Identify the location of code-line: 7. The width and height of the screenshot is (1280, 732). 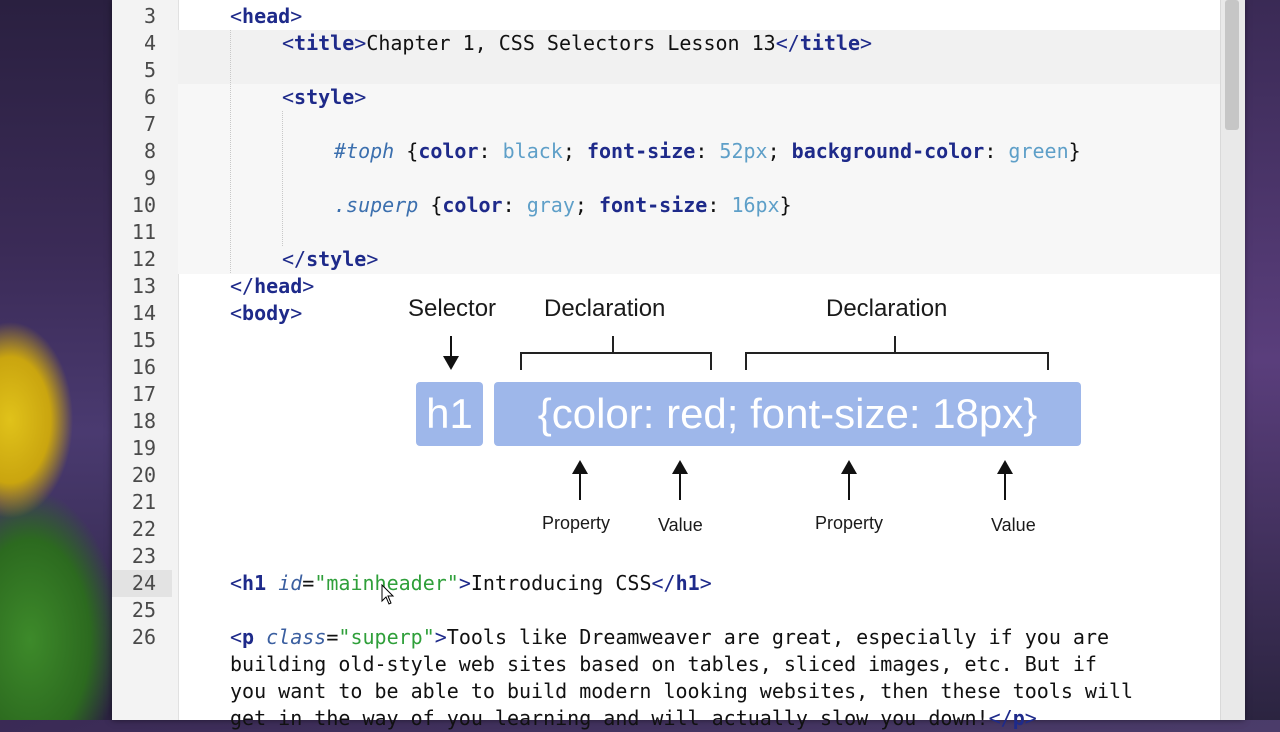
(666, 124).